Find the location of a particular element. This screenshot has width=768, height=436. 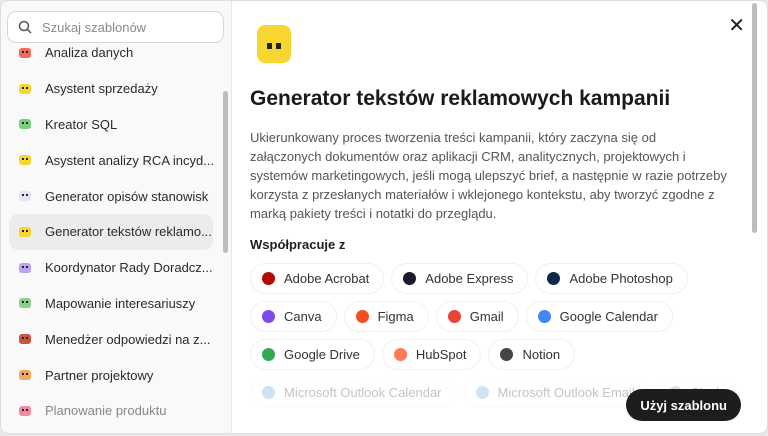

sidebar-item: Partner projektowy is located at coordinates (111, 375).